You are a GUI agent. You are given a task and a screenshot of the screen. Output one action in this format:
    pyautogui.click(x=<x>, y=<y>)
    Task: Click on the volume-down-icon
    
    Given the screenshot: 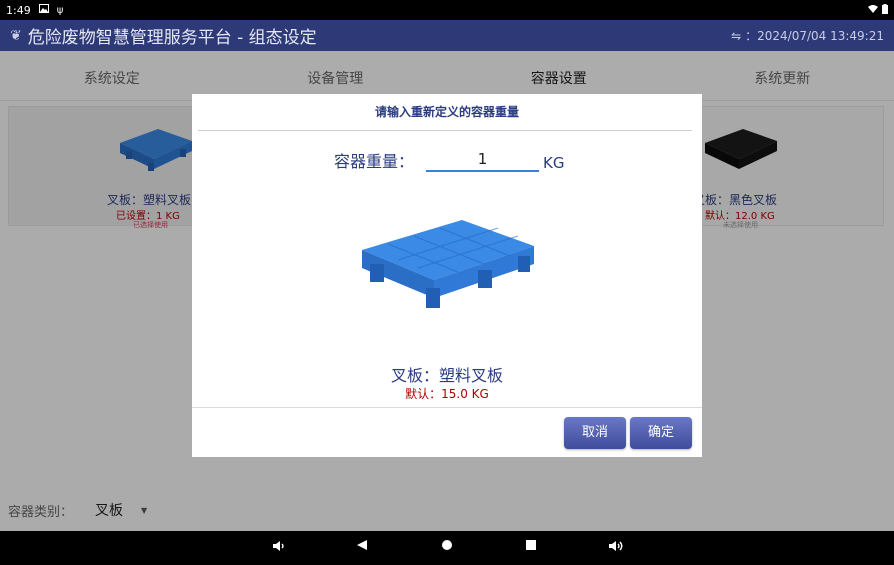 What is the action you would take?
    pyautogui.click(x=279, y=548)
    